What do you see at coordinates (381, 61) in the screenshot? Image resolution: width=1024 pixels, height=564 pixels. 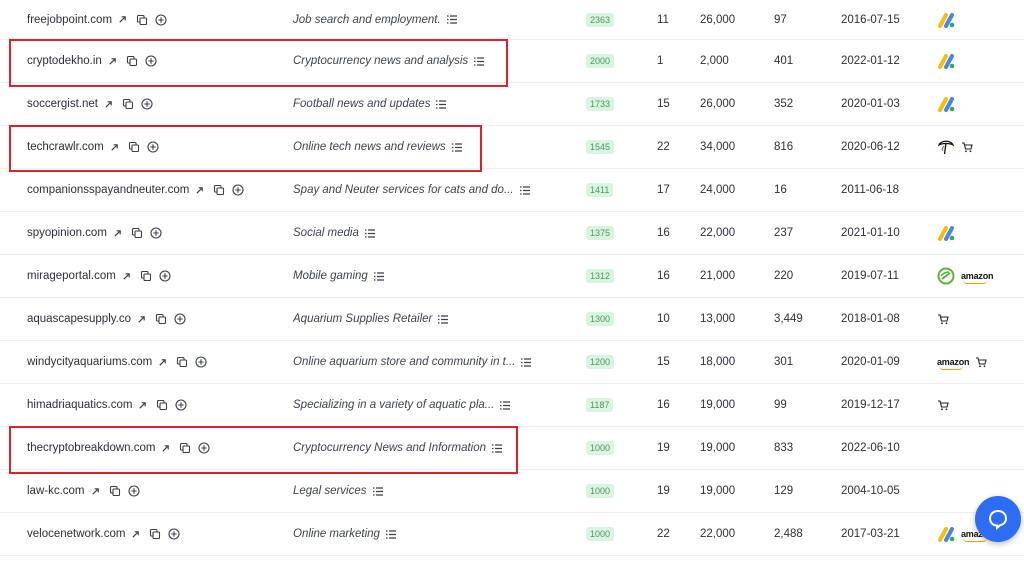 I see `description-text: Cryptocurrency news and analysis` at bounding box center [381, 61].